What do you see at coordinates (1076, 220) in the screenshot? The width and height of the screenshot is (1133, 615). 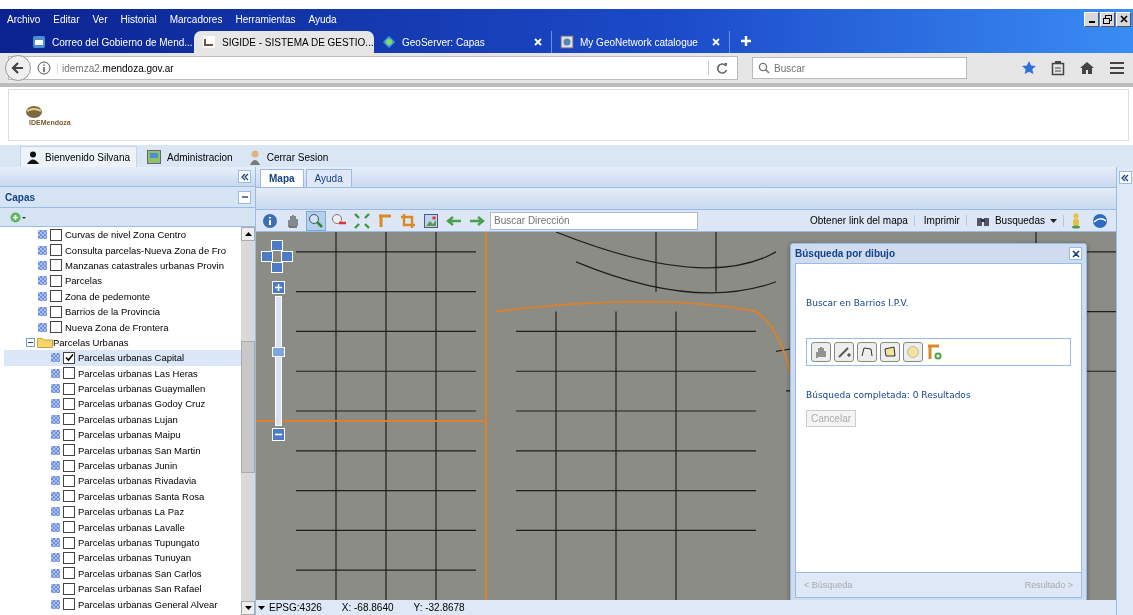 I see `person-icon` at bounding box center [1076, 220].